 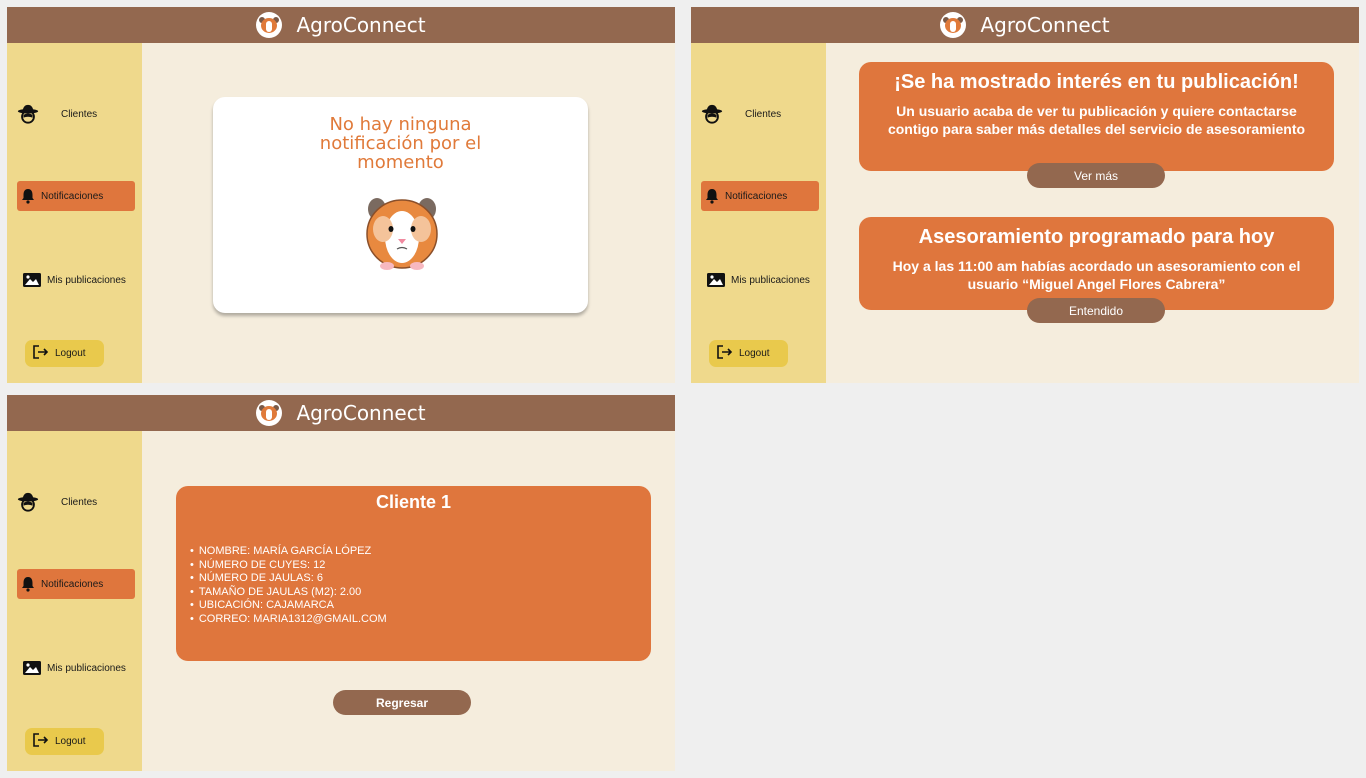 I want to click on notification-title: Asesoramiento programado para hoy, so click(x=1096, y=237).